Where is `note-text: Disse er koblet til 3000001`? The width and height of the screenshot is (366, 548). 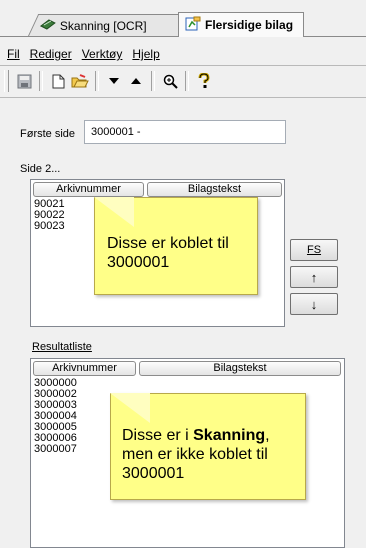 note-text: Disse er koblet til 3000001 is located at coordinates (168, 253).